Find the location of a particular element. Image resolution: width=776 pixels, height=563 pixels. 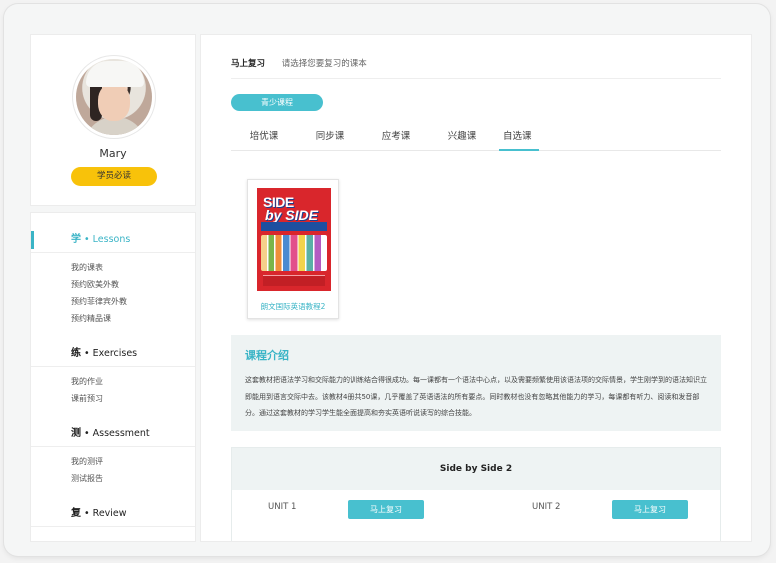

book-card: SIDE by SIDE 朗文国际英语教程2 is located at coordinates (293, 249).